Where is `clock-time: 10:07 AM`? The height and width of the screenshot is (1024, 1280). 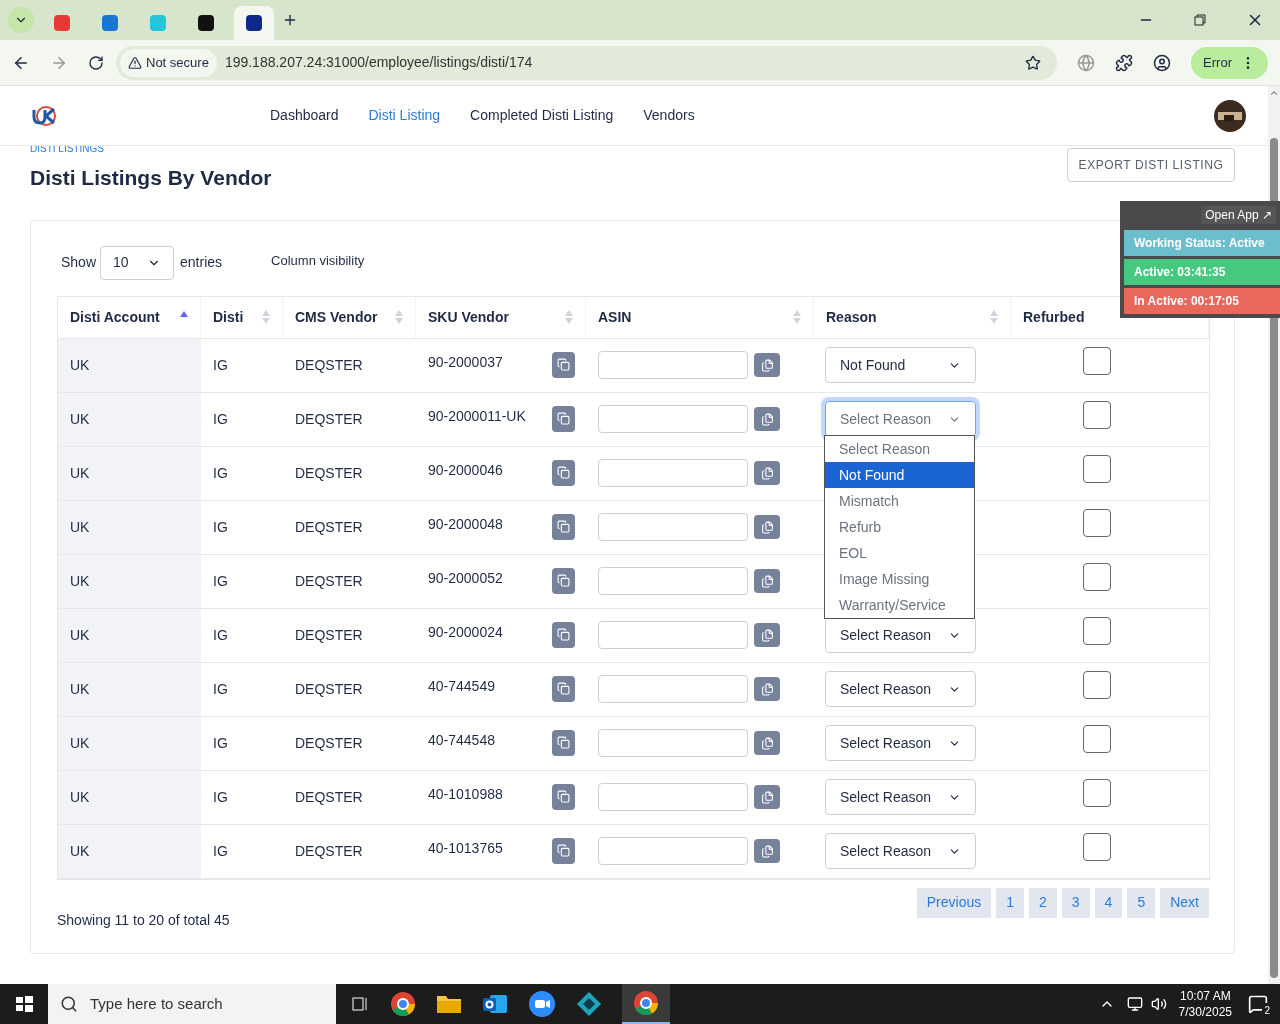
clock-time: 10:07 AM is located at coordinates (1205, 996).